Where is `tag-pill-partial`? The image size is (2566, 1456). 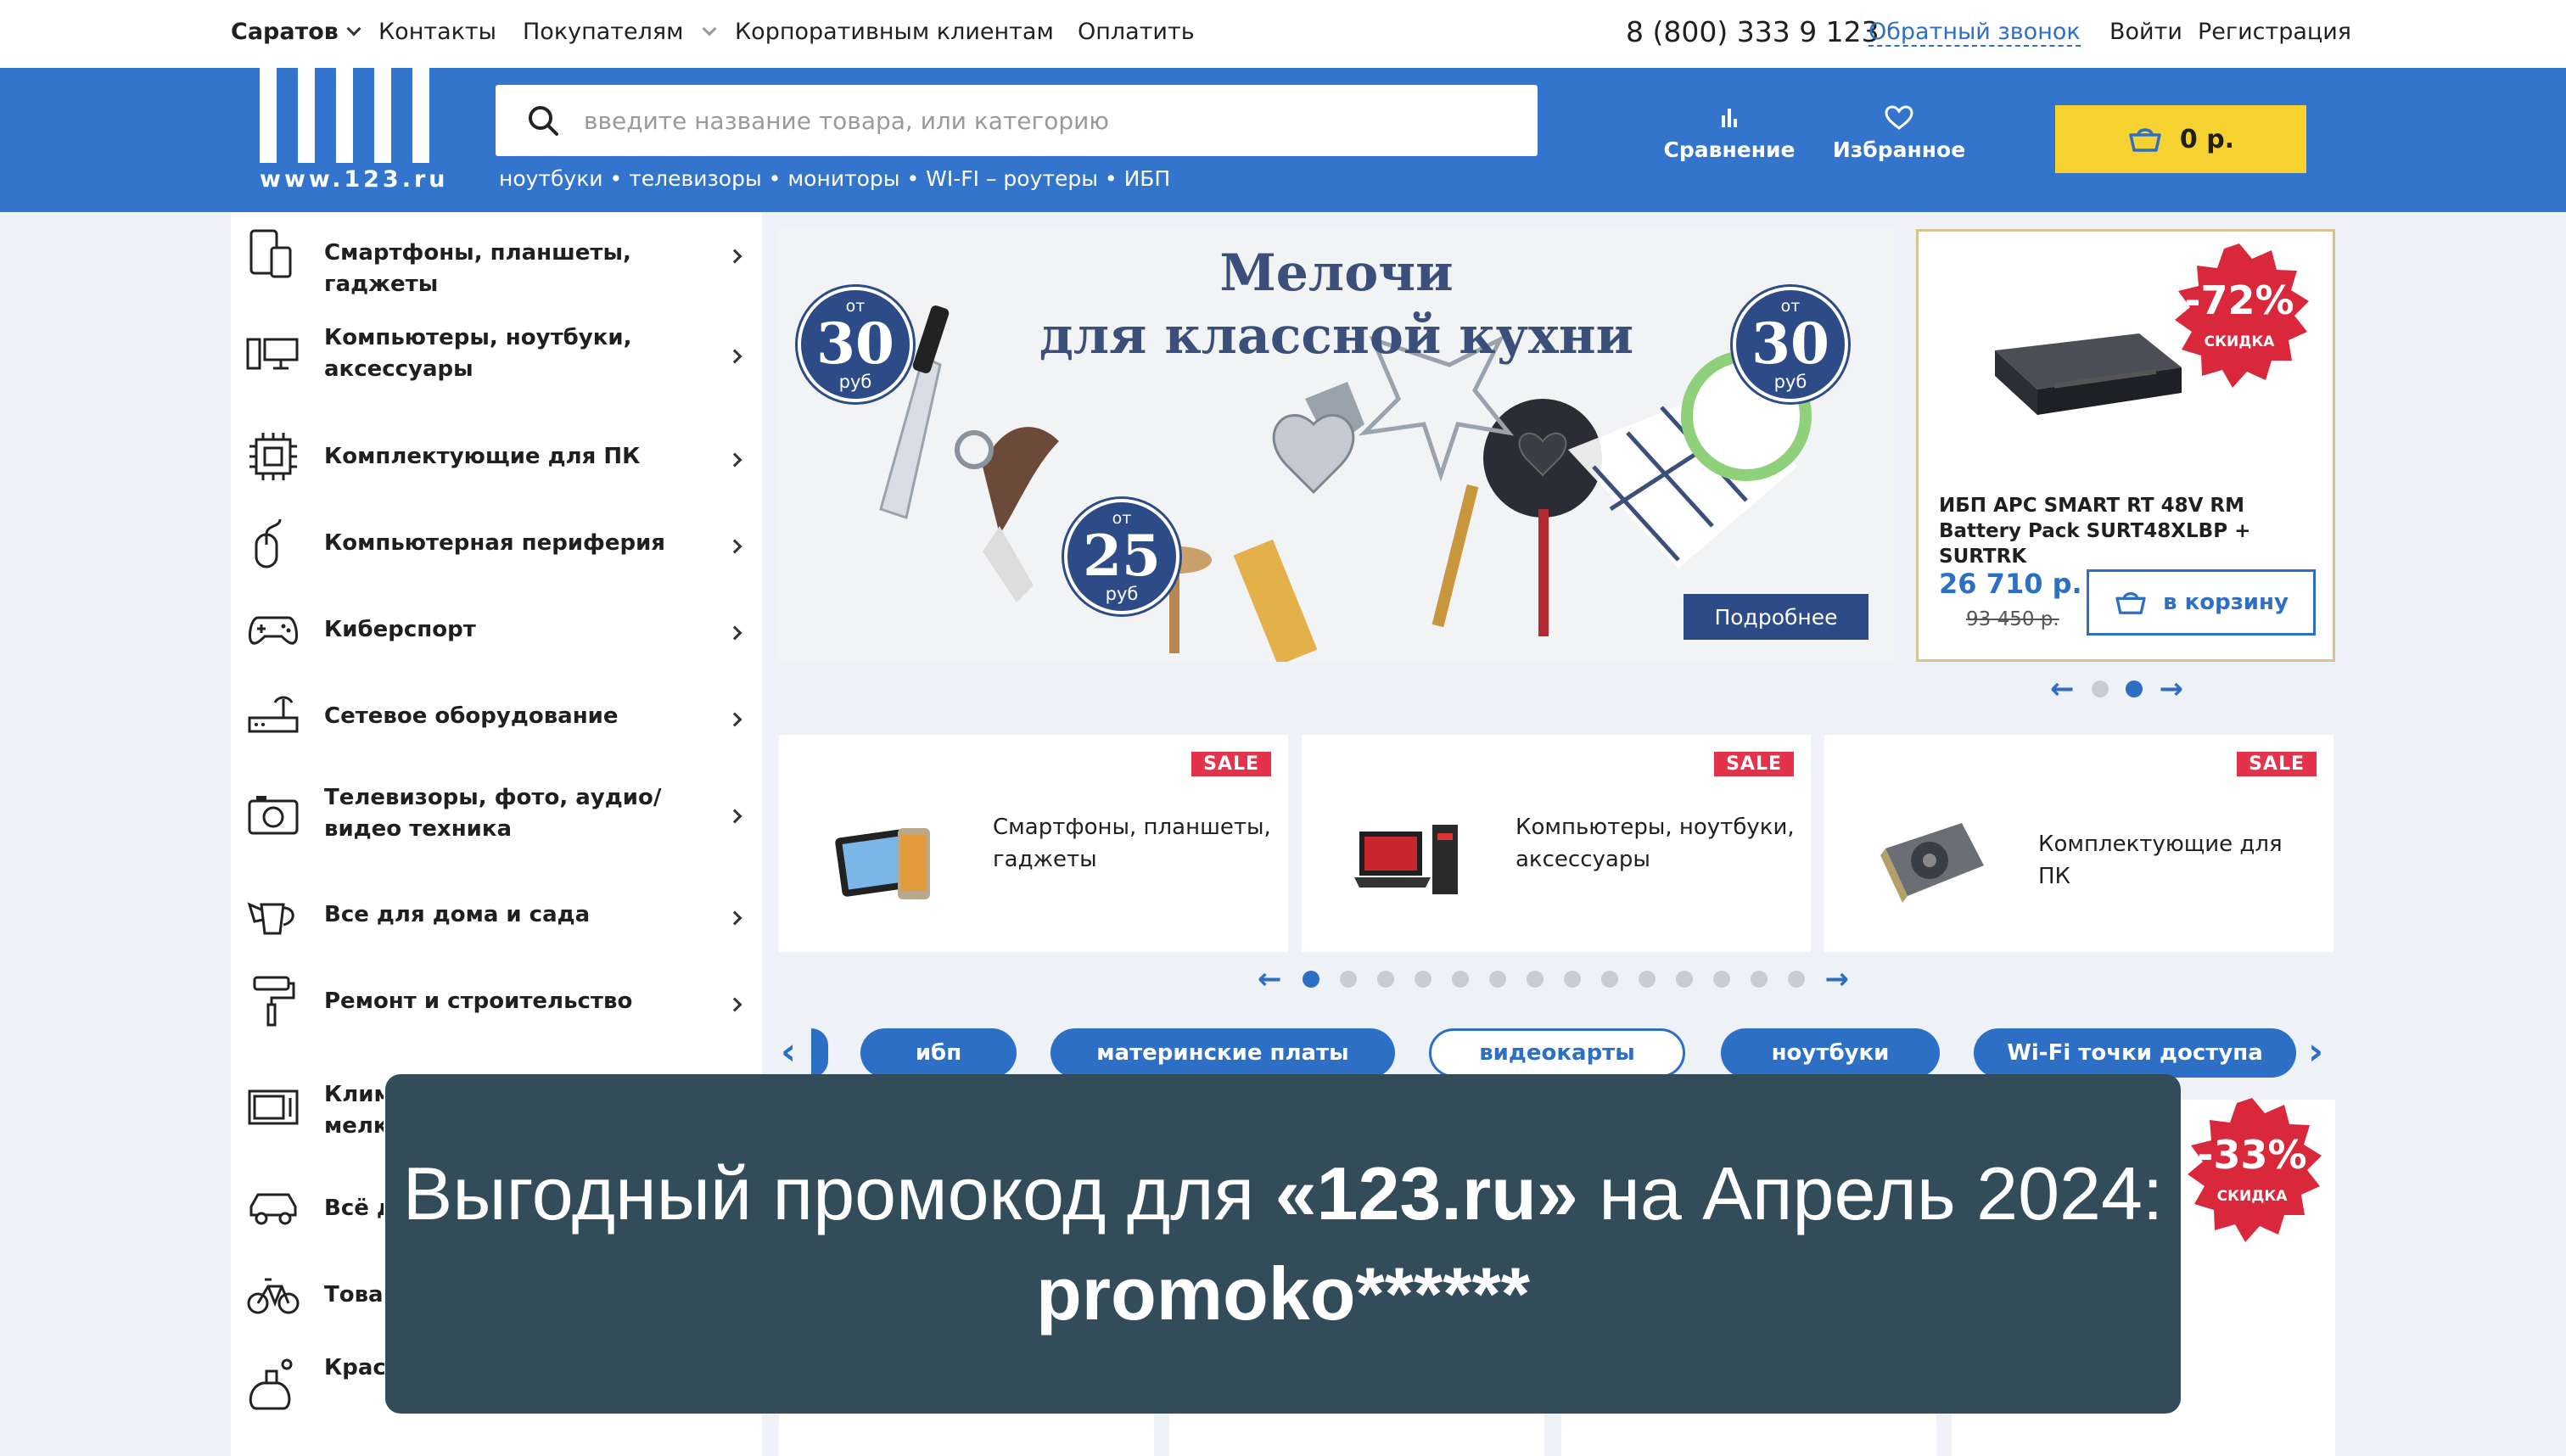 tag-pill-partial is located at coordinates (819, 1053).